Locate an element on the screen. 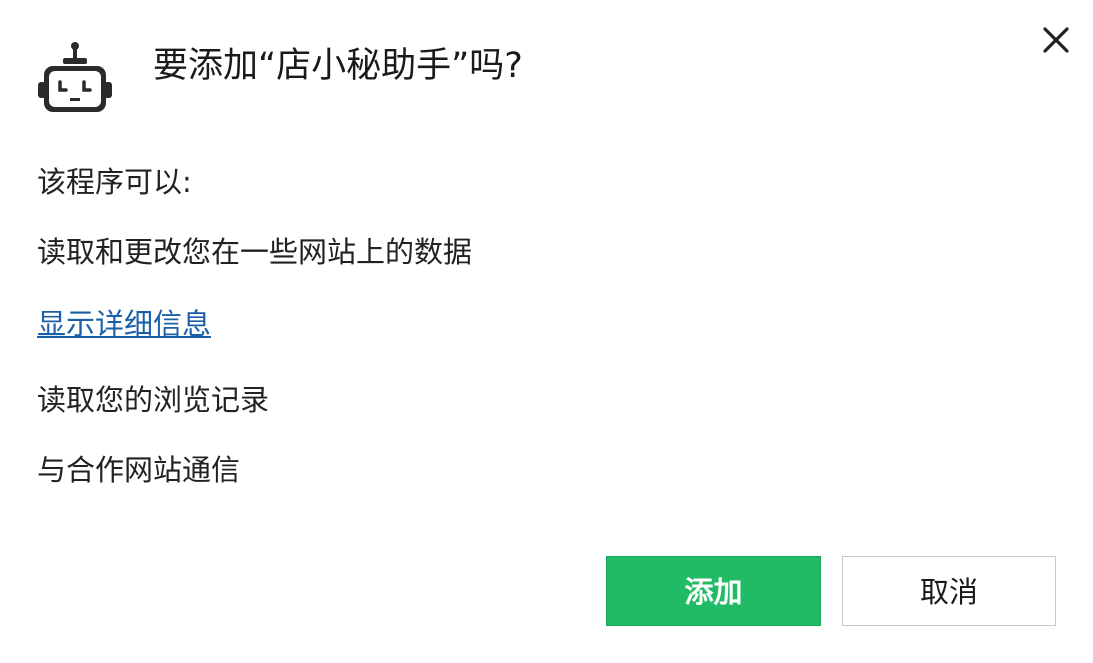  permission-item: 读取您的浏览记录 is located at coordinates (153, 400).